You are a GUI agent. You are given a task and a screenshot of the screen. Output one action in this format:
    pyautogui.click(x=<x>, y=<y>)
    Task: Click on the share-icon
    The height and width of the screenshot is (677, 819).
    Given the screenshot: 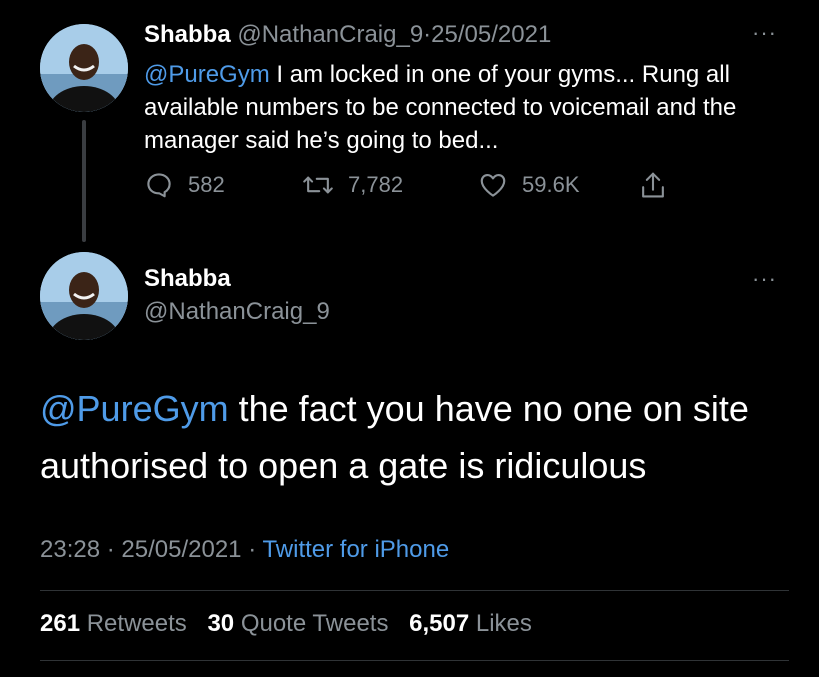 What is the action you would take?
    pyautogui.click(x=653, y=185)
    